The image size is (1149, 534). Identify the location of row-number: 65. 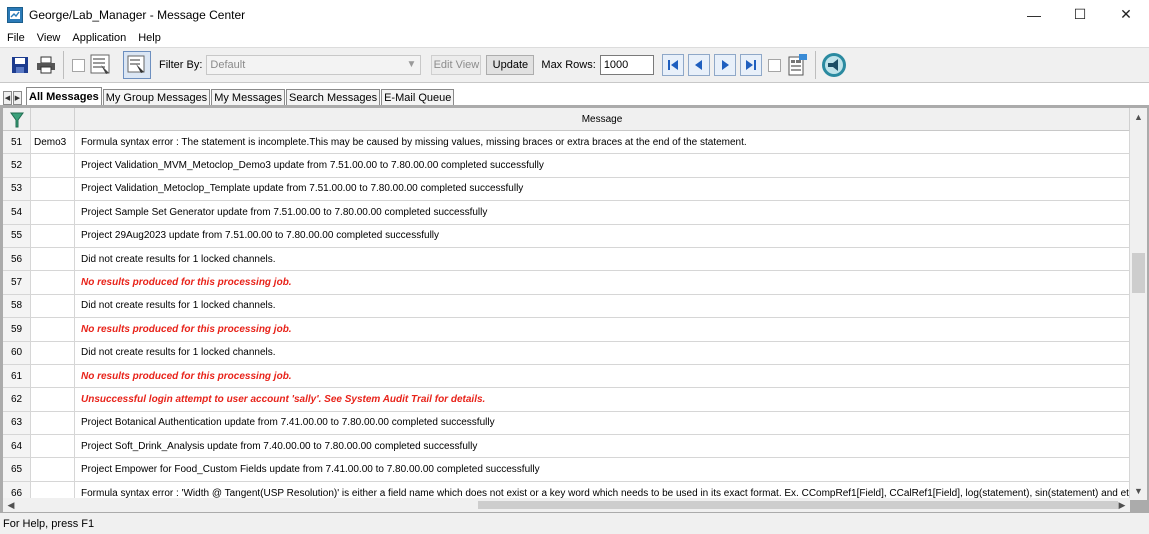
(17, 469).